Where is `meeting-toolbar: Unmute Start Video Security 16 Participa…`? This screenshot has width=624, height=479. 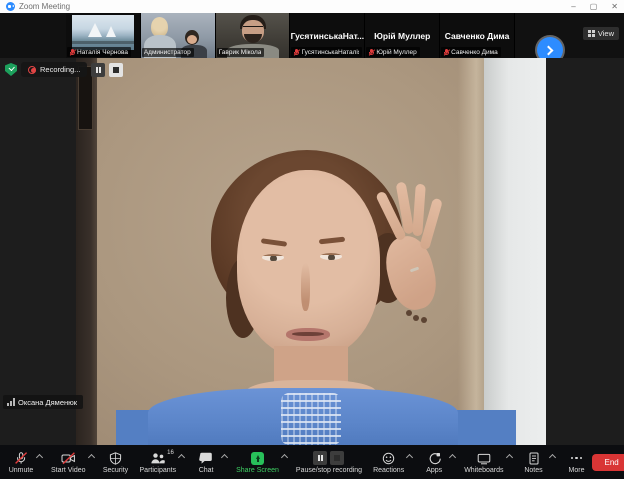
meeting-toolbar: Unmute Start Video Security 16 Participa… is located at coordinates (312, 462).